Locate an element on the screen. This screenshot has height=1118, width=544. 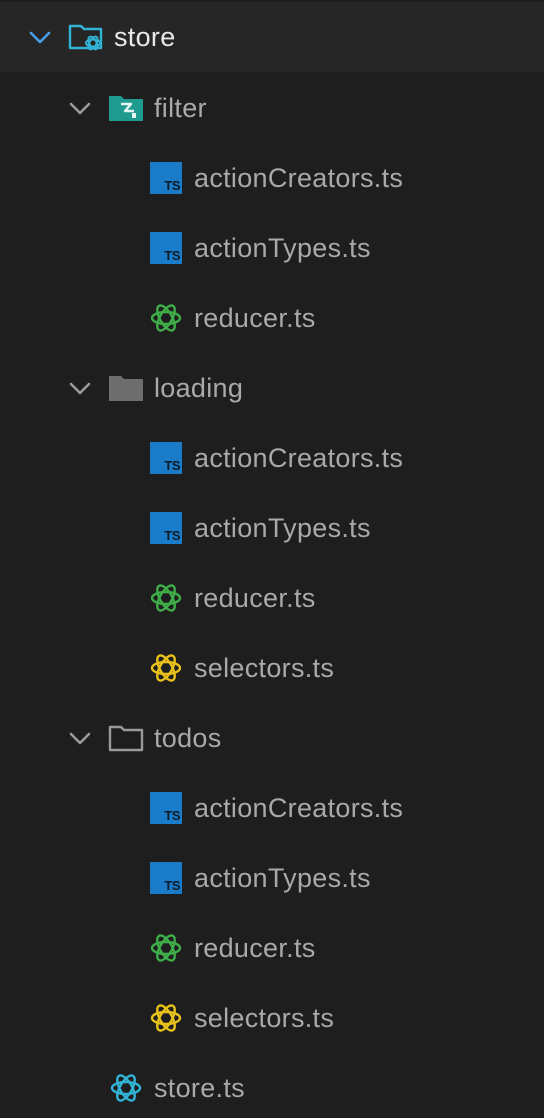
folder-label: filter is located at coordinates (180, 108).